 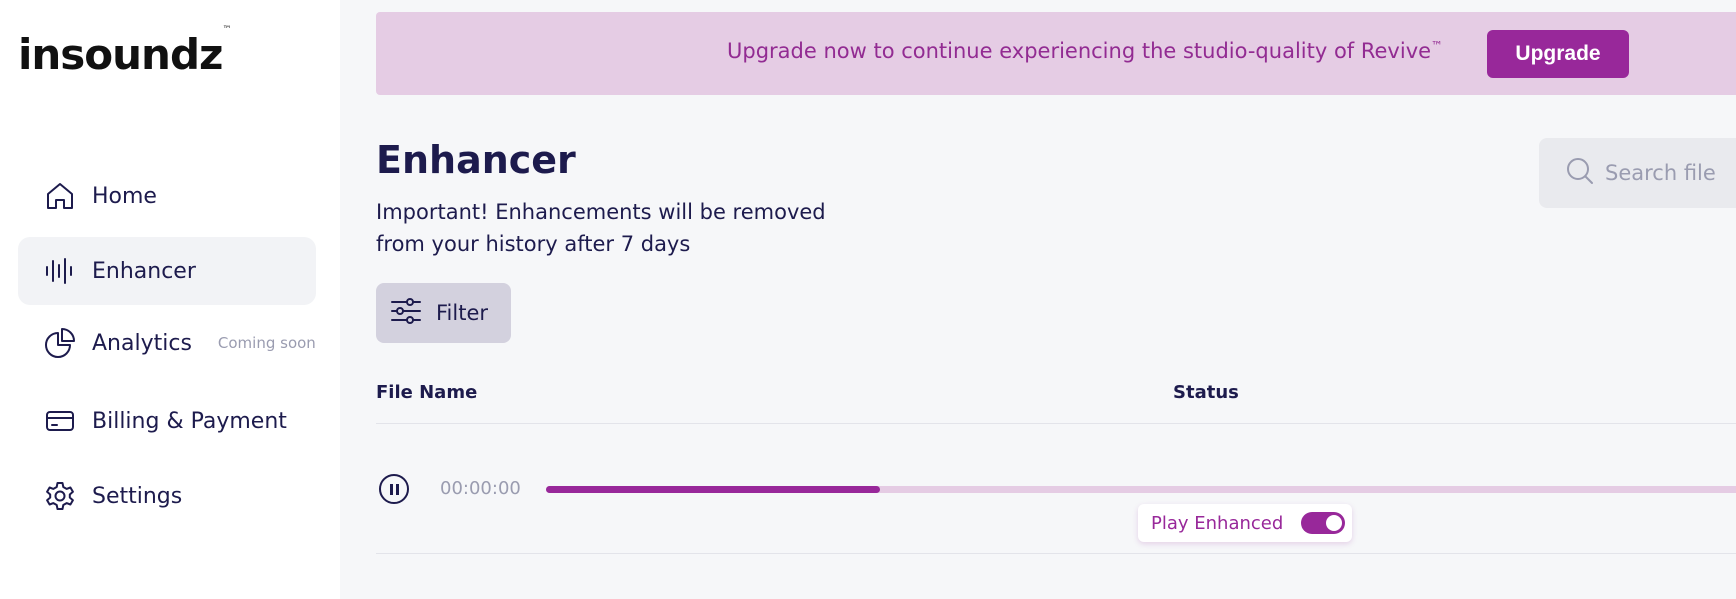 I want to click on filter-button: Filter, so click(x=443, y=313).